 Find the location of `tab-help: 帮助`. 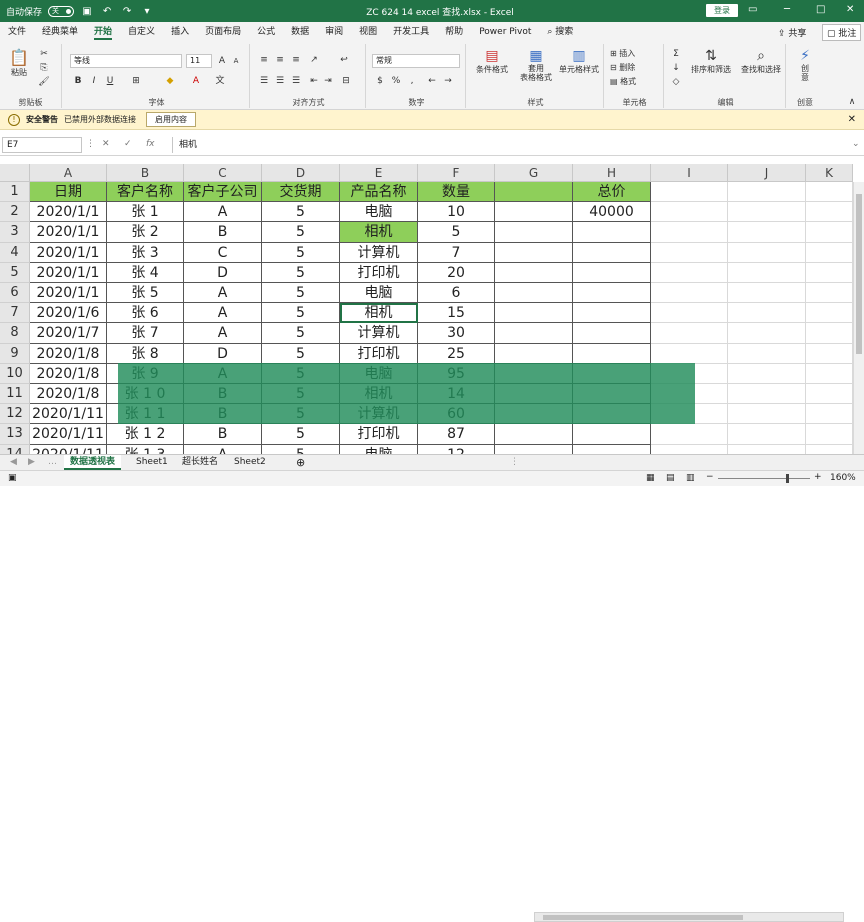

tab-help: 帮助 is located at coordinates (454, 32).